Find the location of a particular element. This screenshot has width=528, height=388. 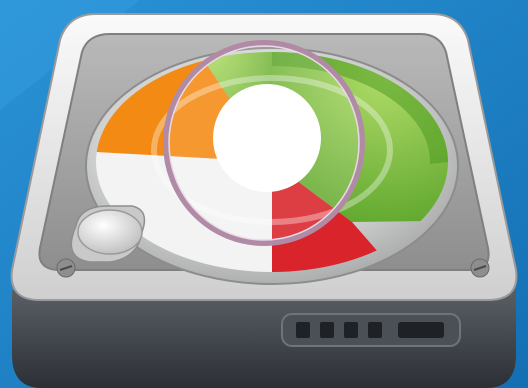

drive-connector is located at coordinates (371, 330).